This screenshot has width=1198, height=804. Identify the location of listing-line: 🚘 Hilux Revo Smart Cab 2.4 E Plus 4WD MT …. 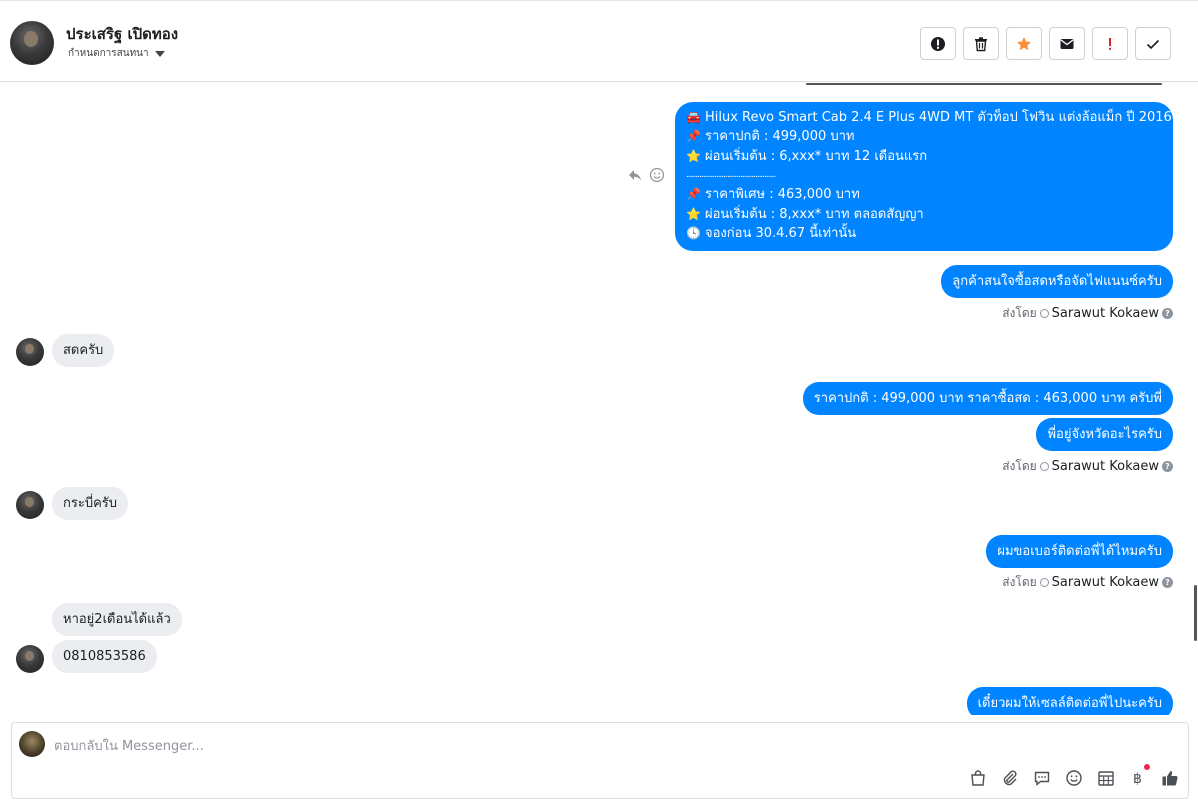
(929, 117).